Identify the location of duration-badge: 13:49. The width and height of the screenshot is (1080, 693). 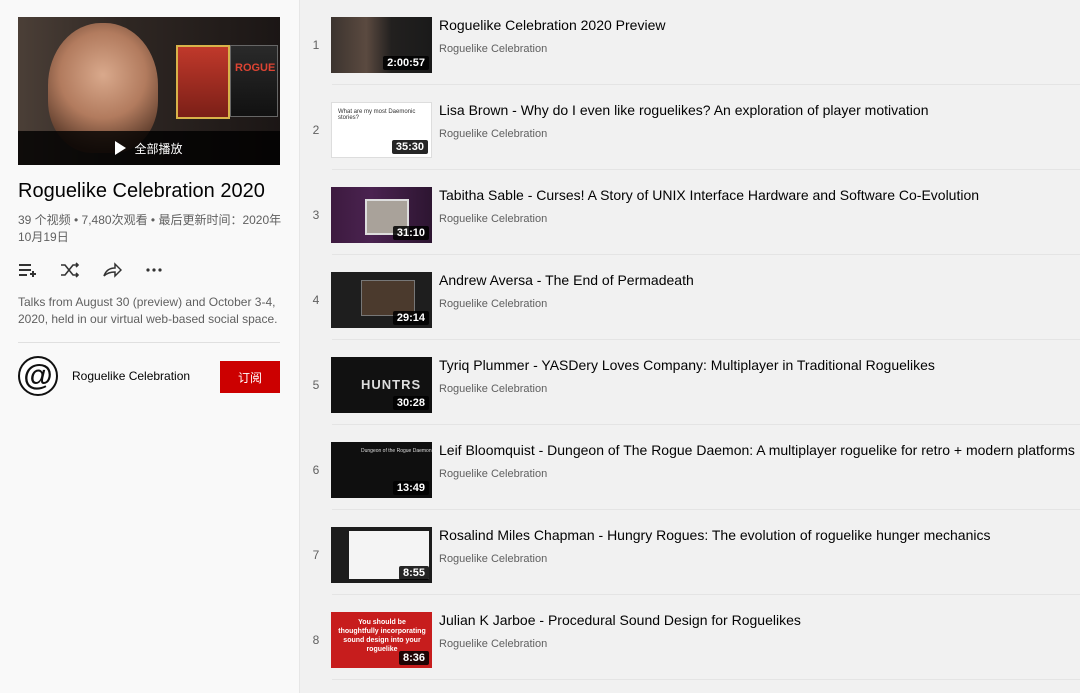
(410, 488).